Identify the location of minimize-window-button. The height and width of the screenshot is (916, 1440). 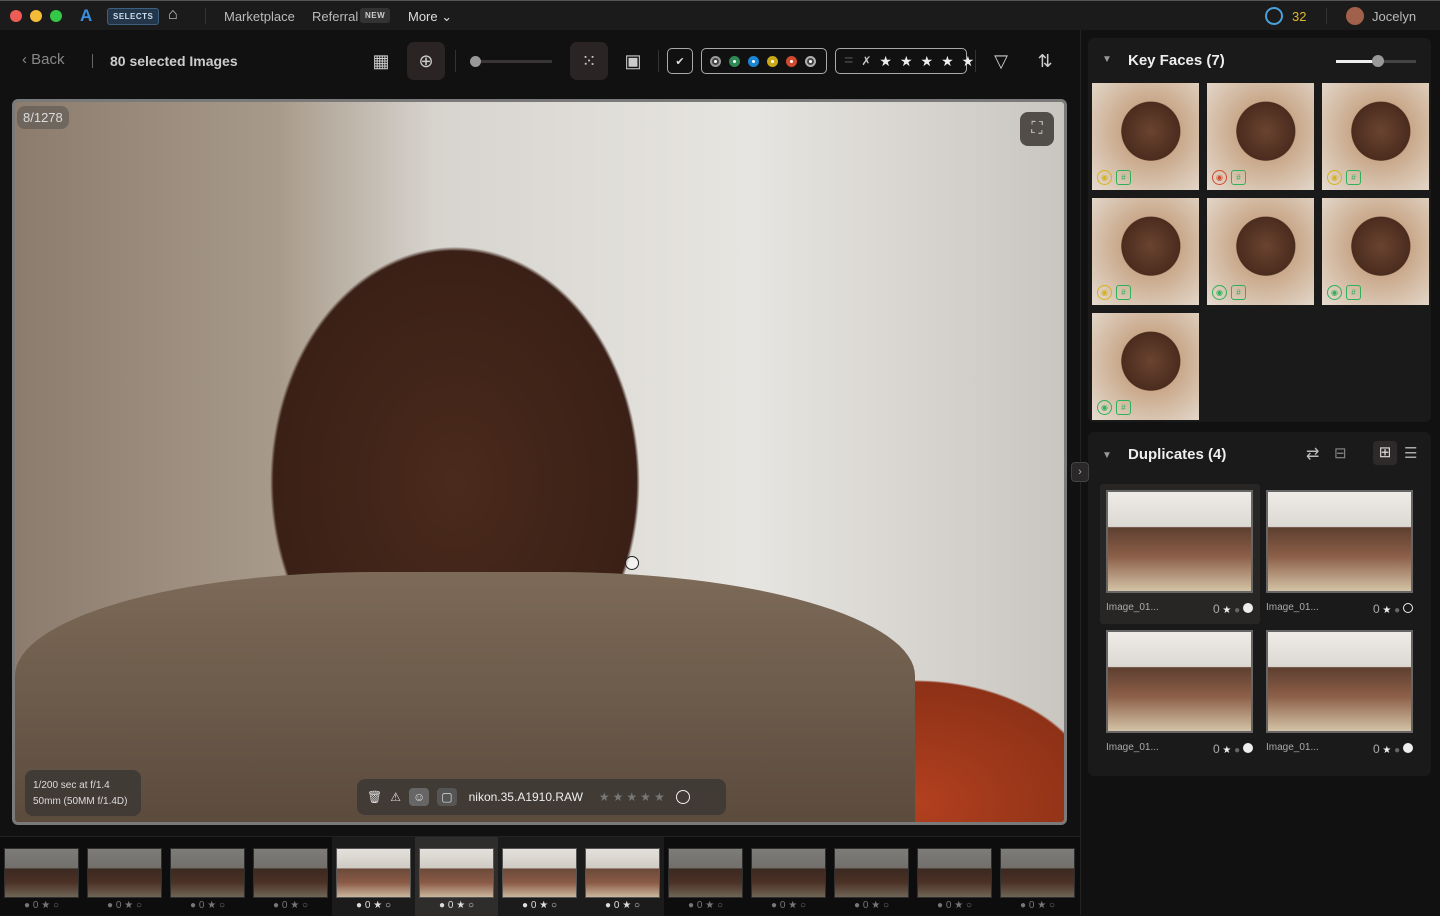
(36, 16).